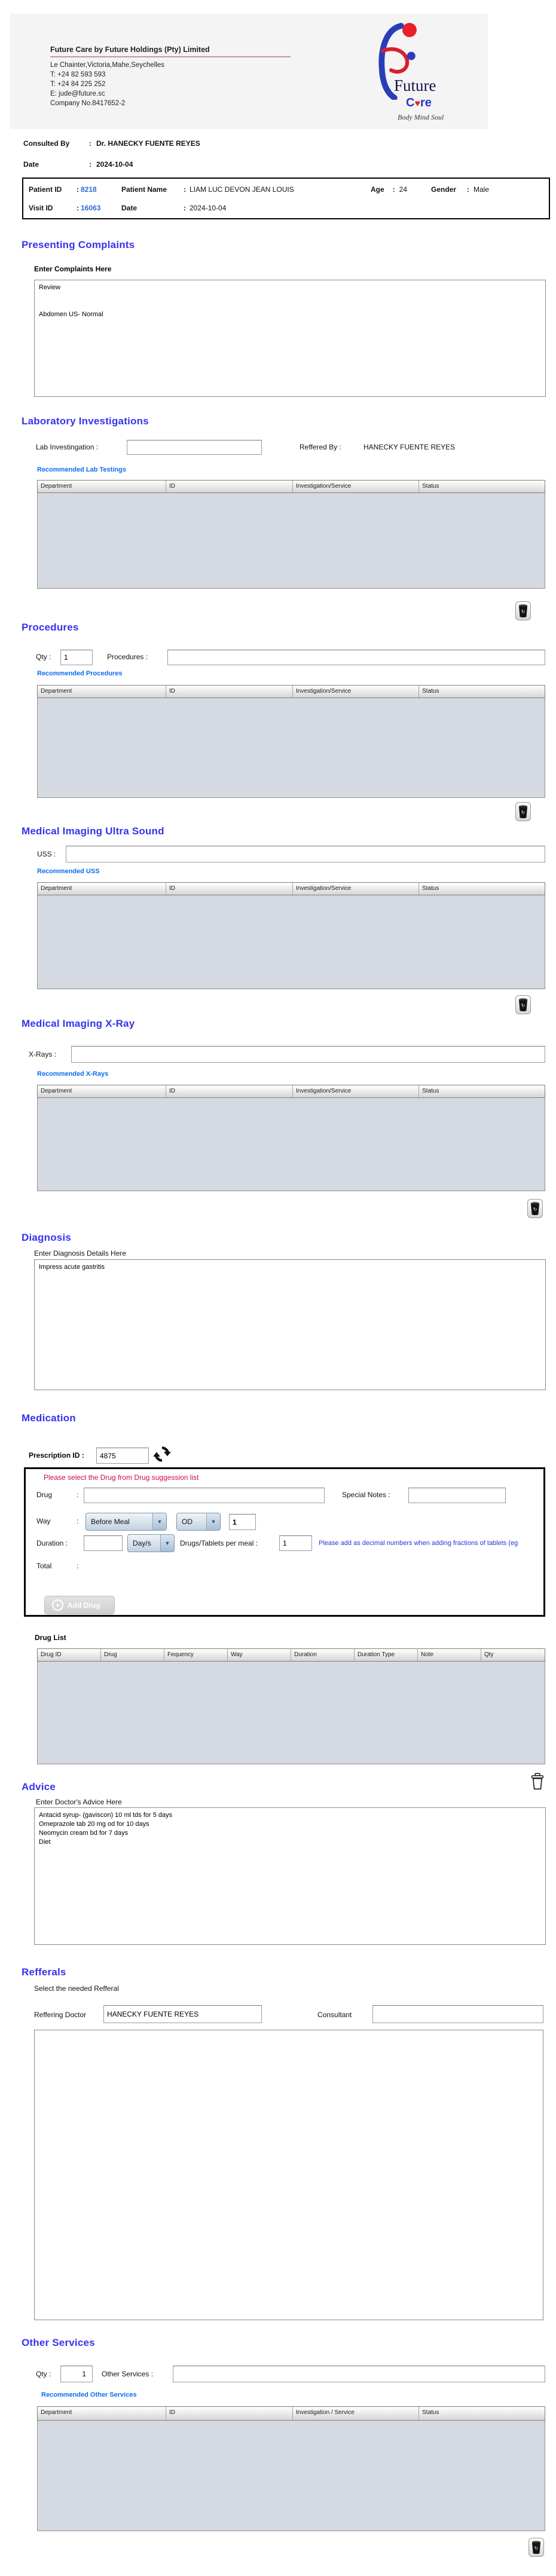  What do you see at coordinates (44, 1566) in the screenshot?
I see `total-label: Total` at bounding box center [44, 1566].